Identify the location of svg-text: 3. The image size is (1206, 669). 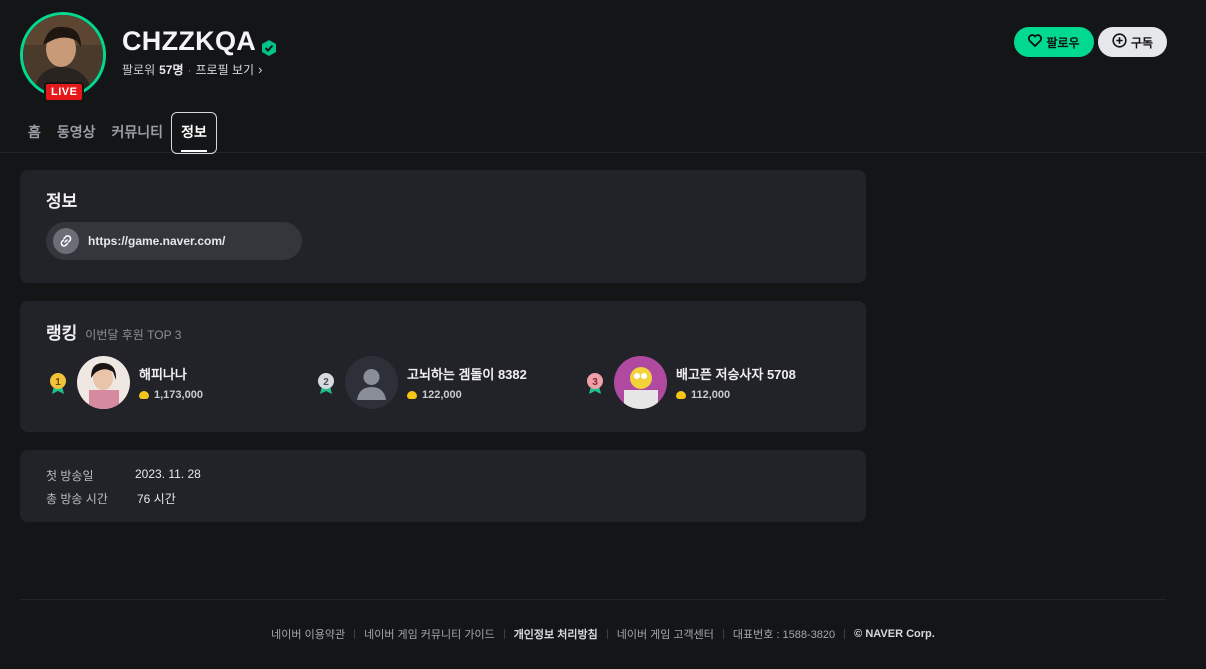
(595, 382).